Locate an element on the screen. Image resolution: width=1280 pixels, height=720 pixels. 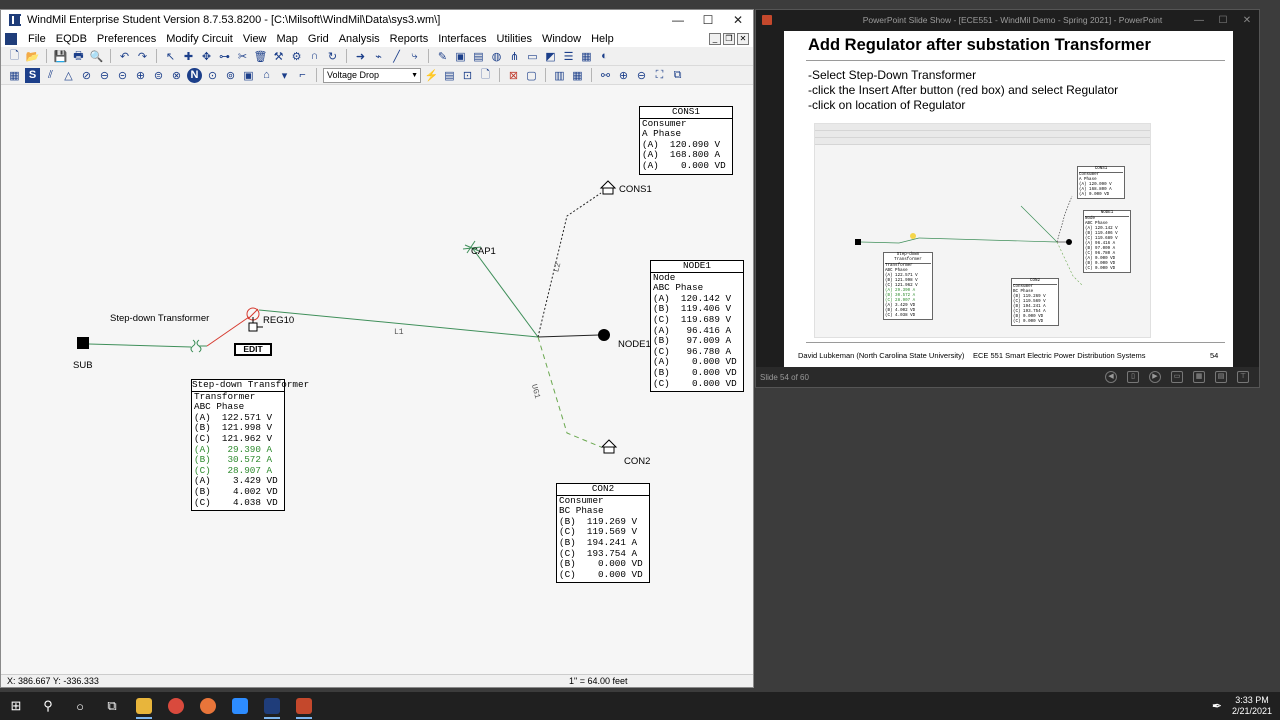
task-view-icon: ⧉ is located at coordinates (112, 706).